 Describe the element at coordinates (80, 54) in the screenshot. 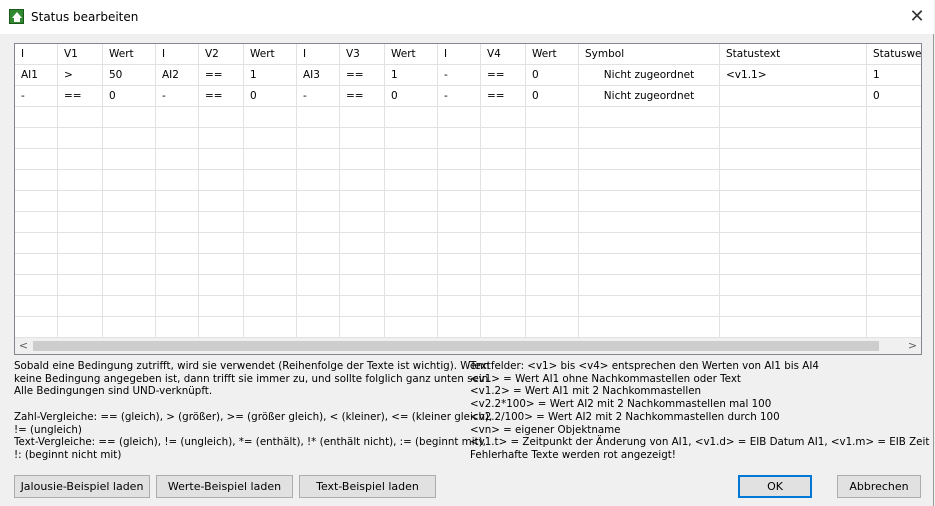

I see `column-header: V1` at that location.